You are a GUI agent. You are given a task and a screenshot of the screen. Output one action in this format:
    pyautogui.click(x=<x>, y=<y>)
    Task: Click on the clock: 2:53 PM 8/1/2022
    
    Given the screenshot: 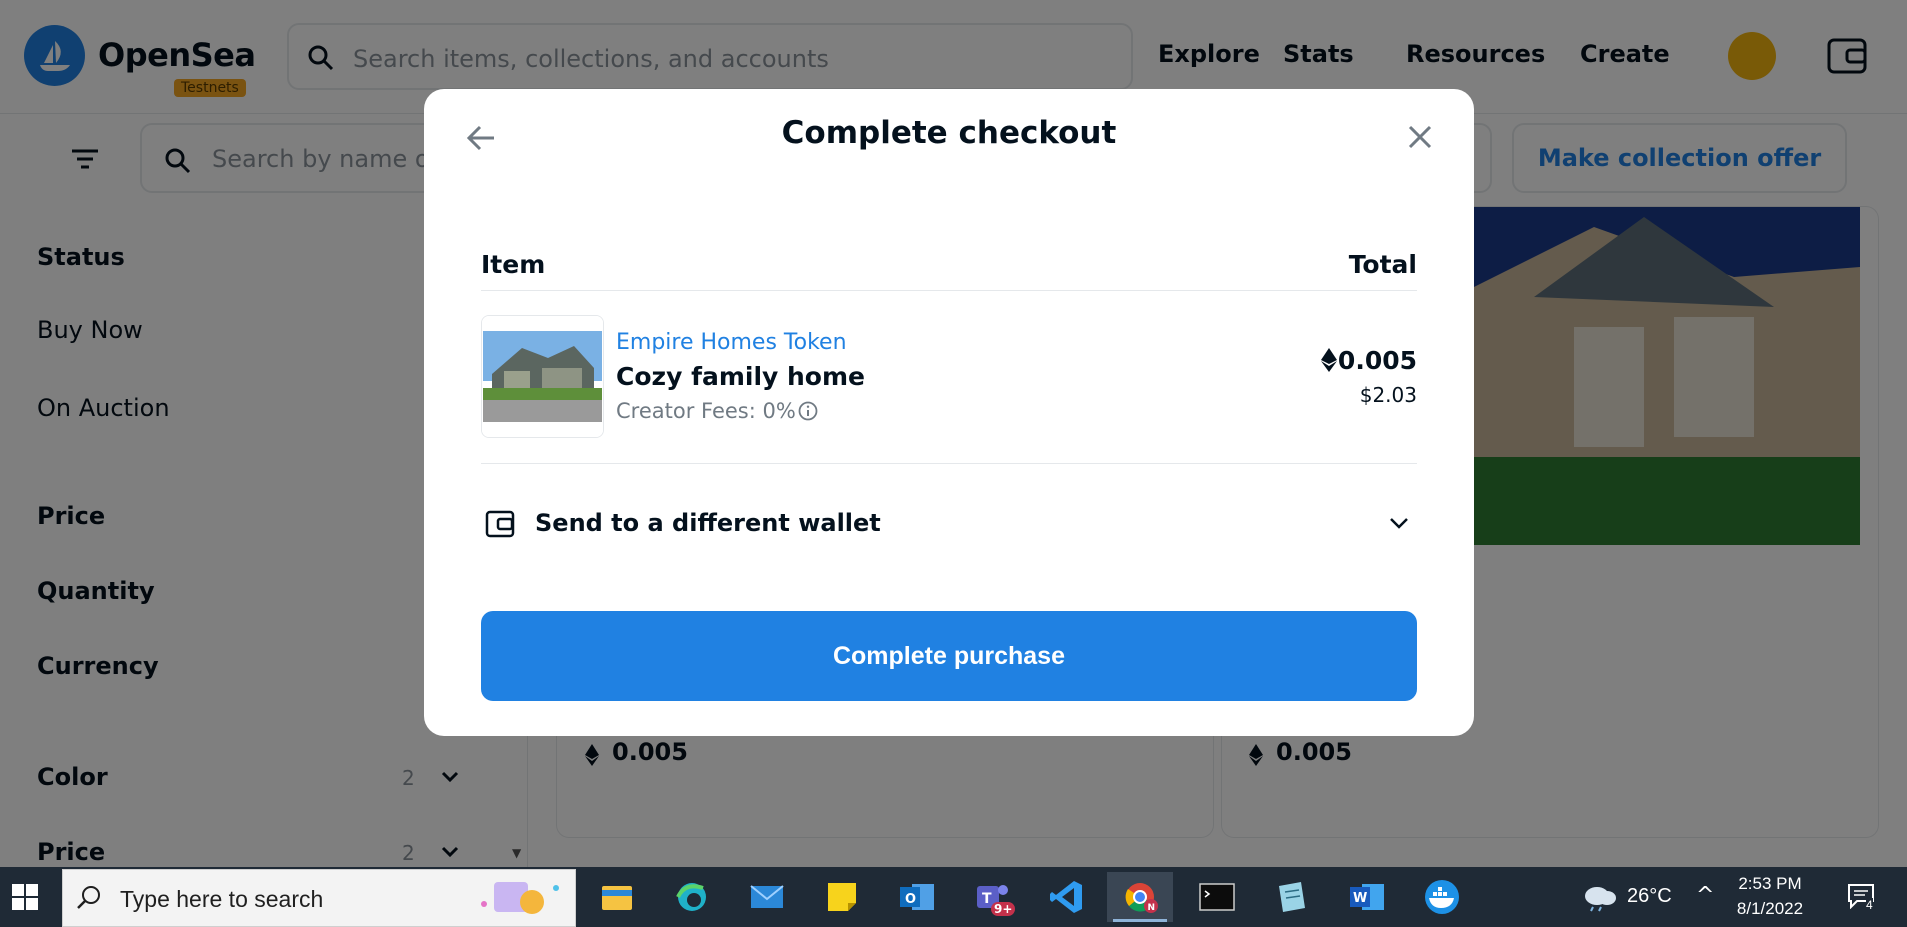 What is the action you would take?
    pyautogui.click(x=1770, y=896)
    